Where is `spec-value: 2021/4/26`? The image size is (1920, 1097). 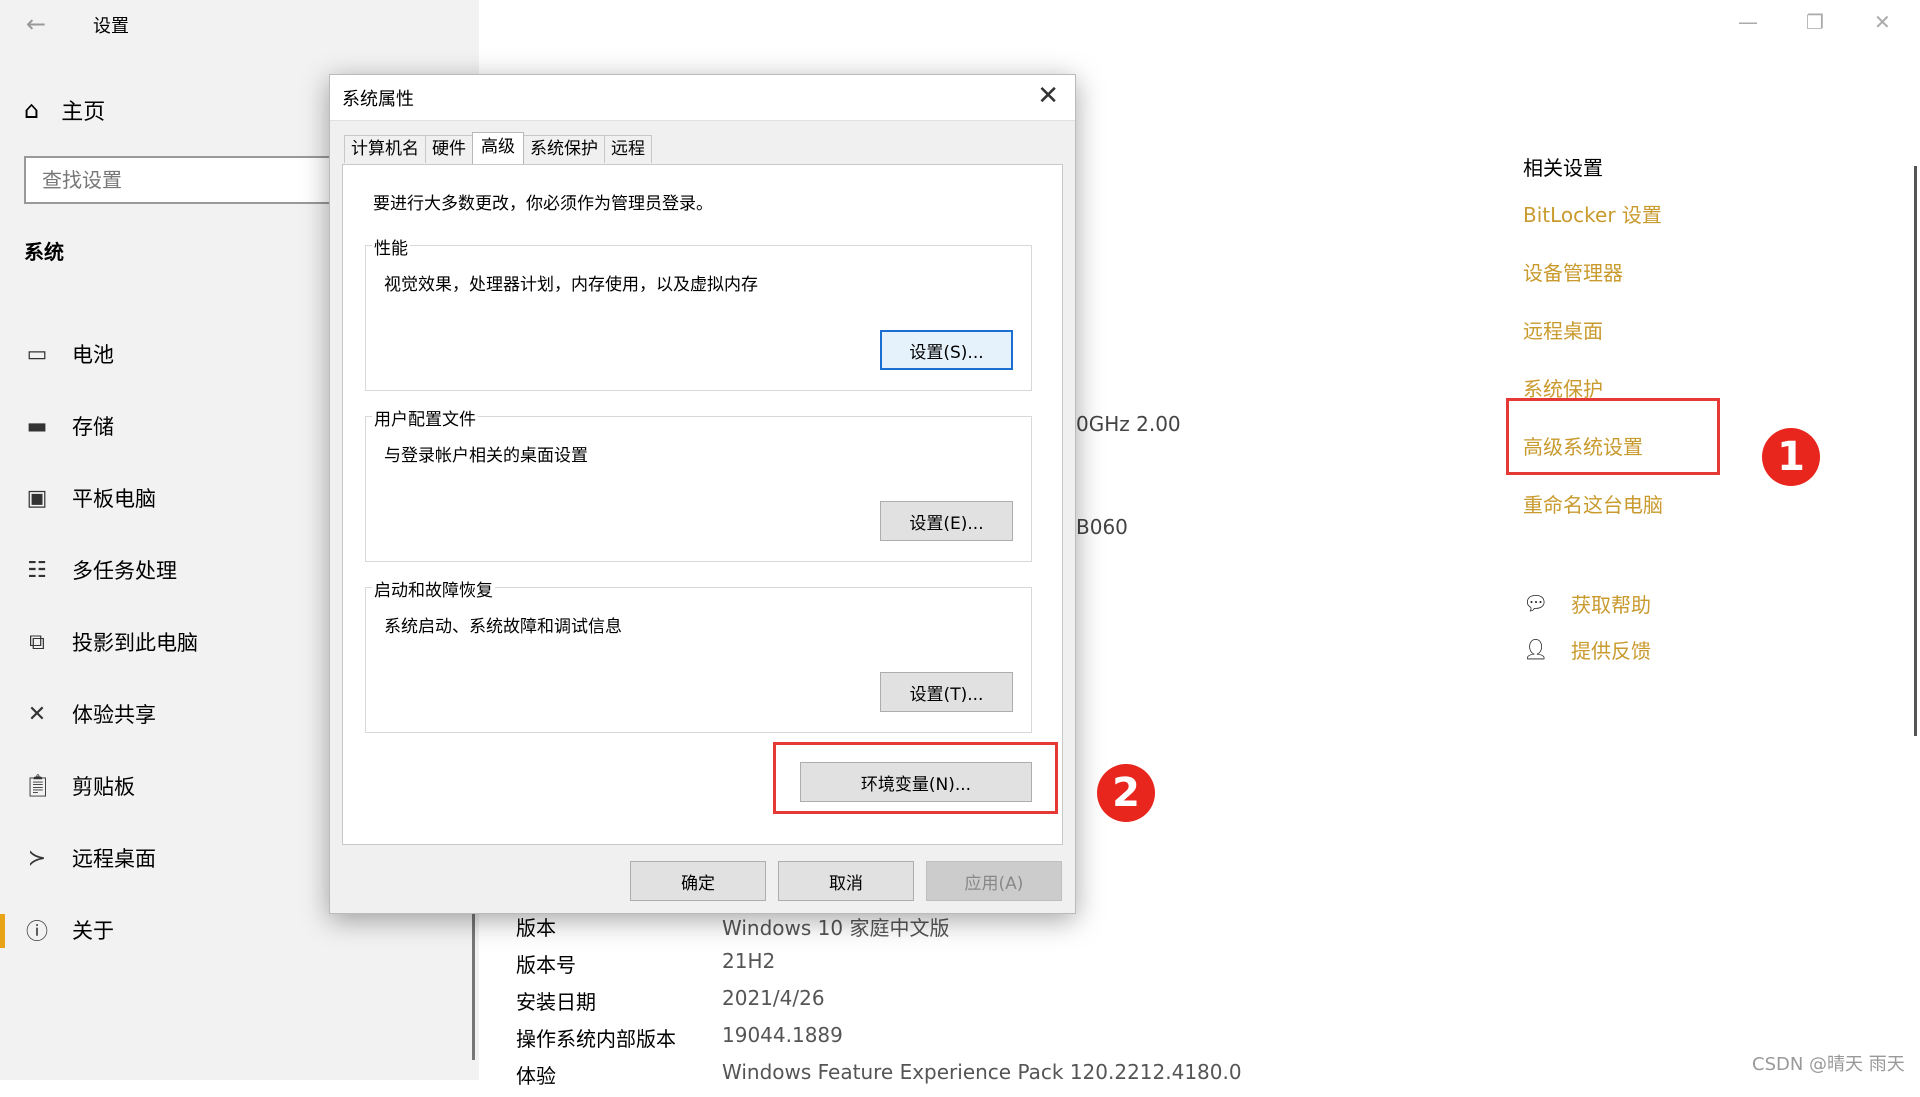 spec-value: 2021/4/26 is located at coordinates (773, 998).